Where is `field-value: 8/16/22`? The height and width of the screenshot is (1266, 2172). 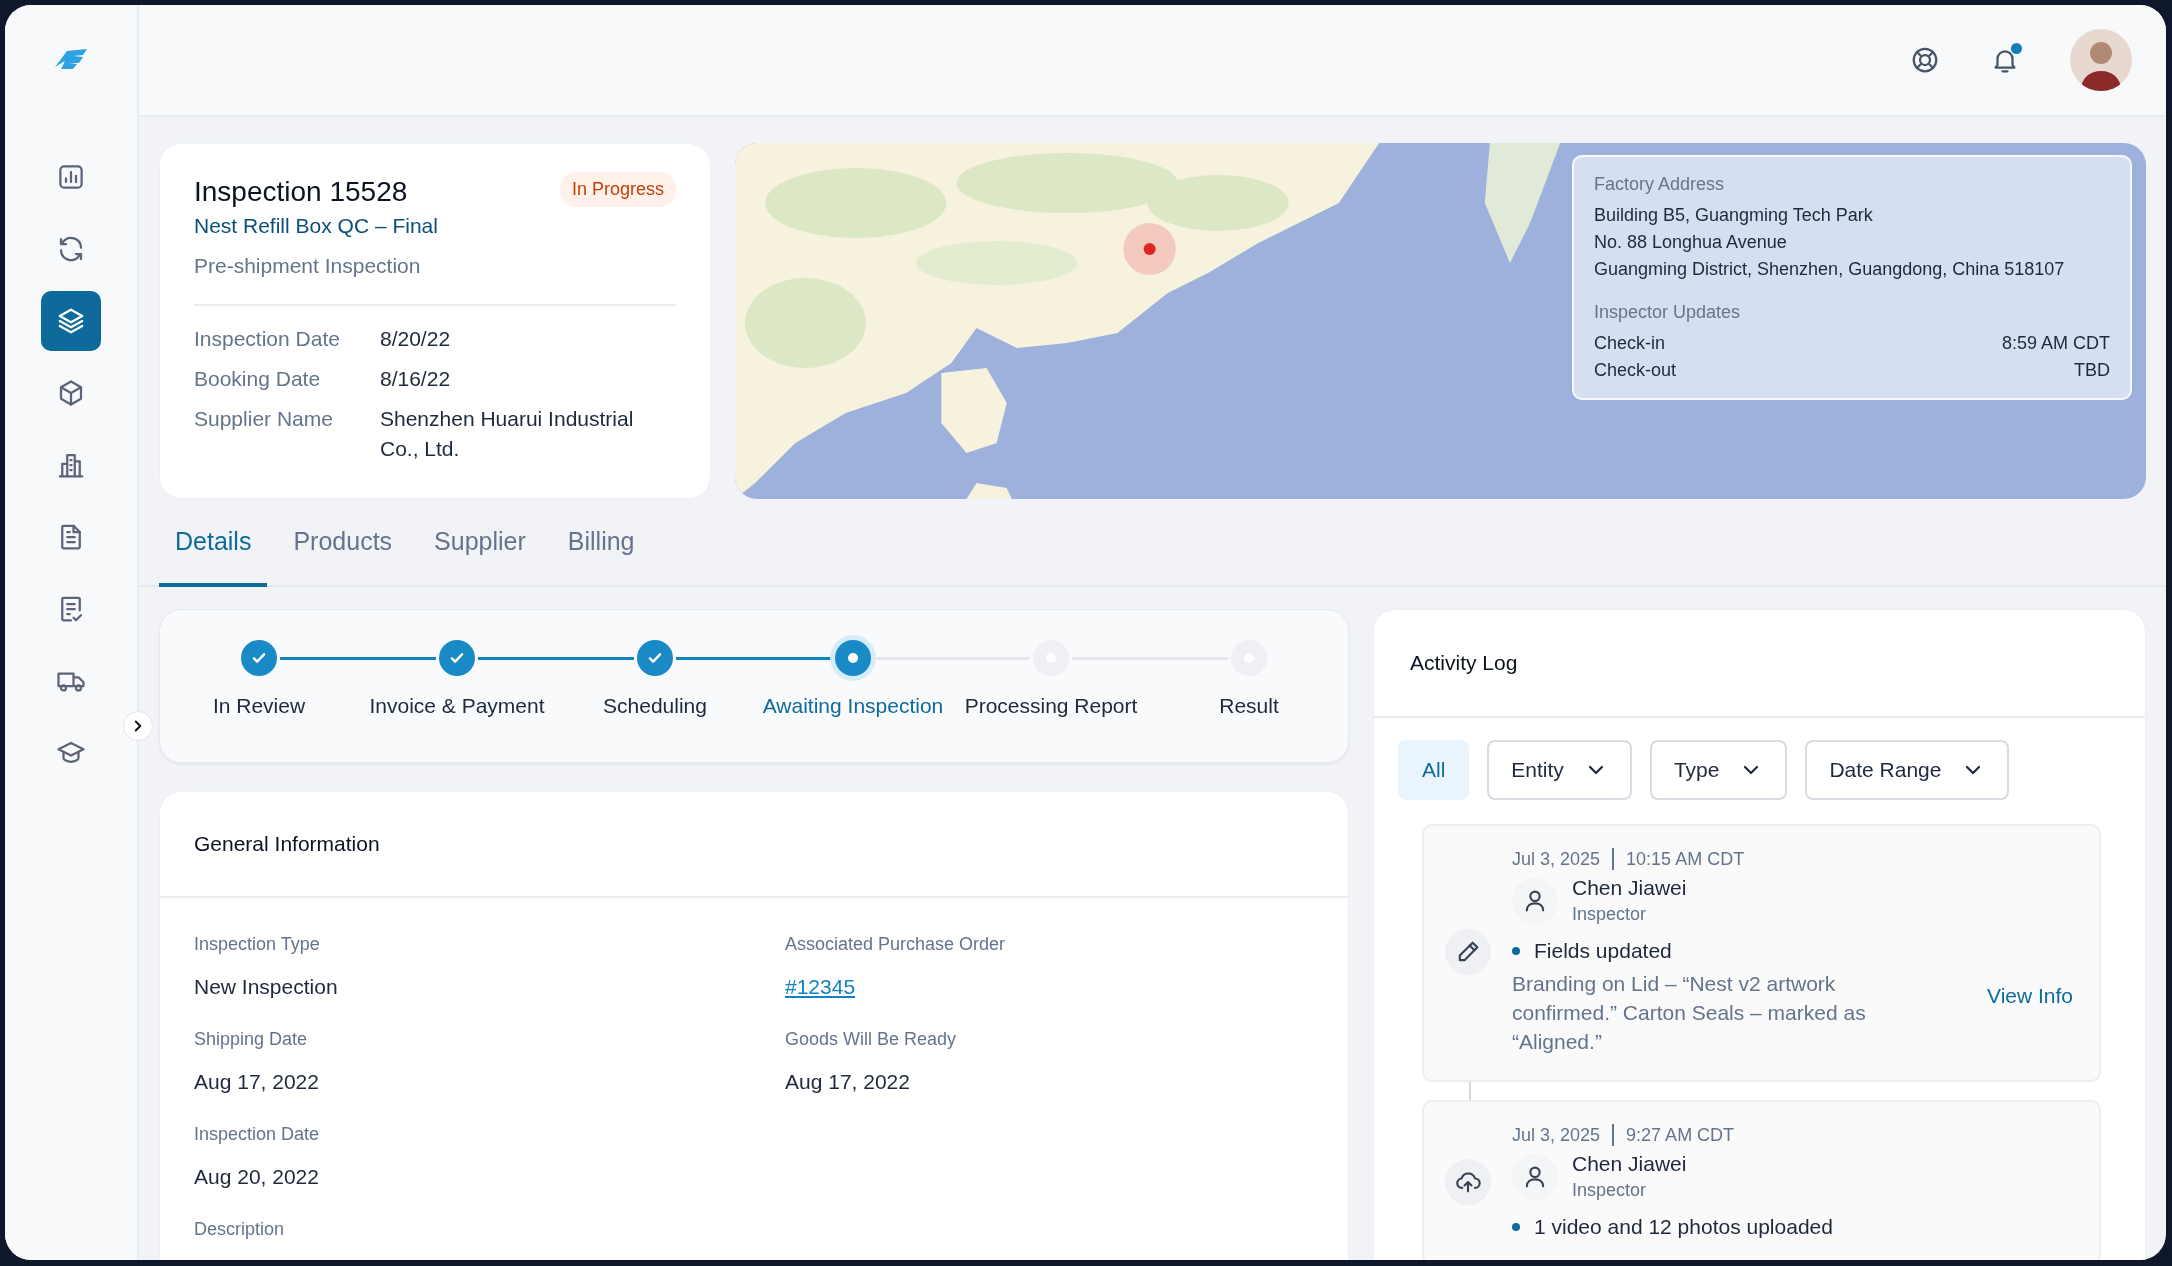
field-value: 8/16/22 is located at coordinates (416, 379).